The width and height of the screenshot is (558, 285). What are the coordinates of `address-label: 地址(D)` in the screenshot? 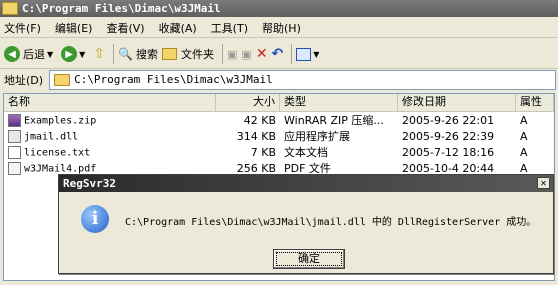 It's located at (24, 80).